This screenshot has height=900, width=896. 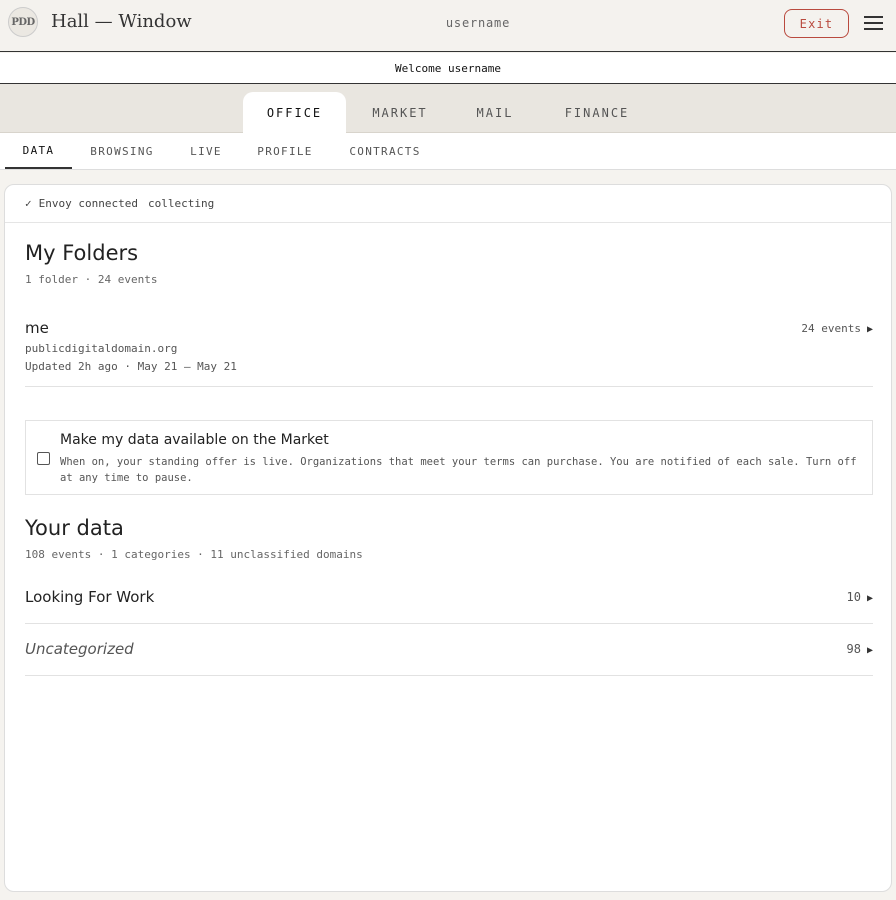 What do you see at coordinates (82, 253) in the screenshot?
I see `folders-heading: My Folders` at bounding box center [82, 253].